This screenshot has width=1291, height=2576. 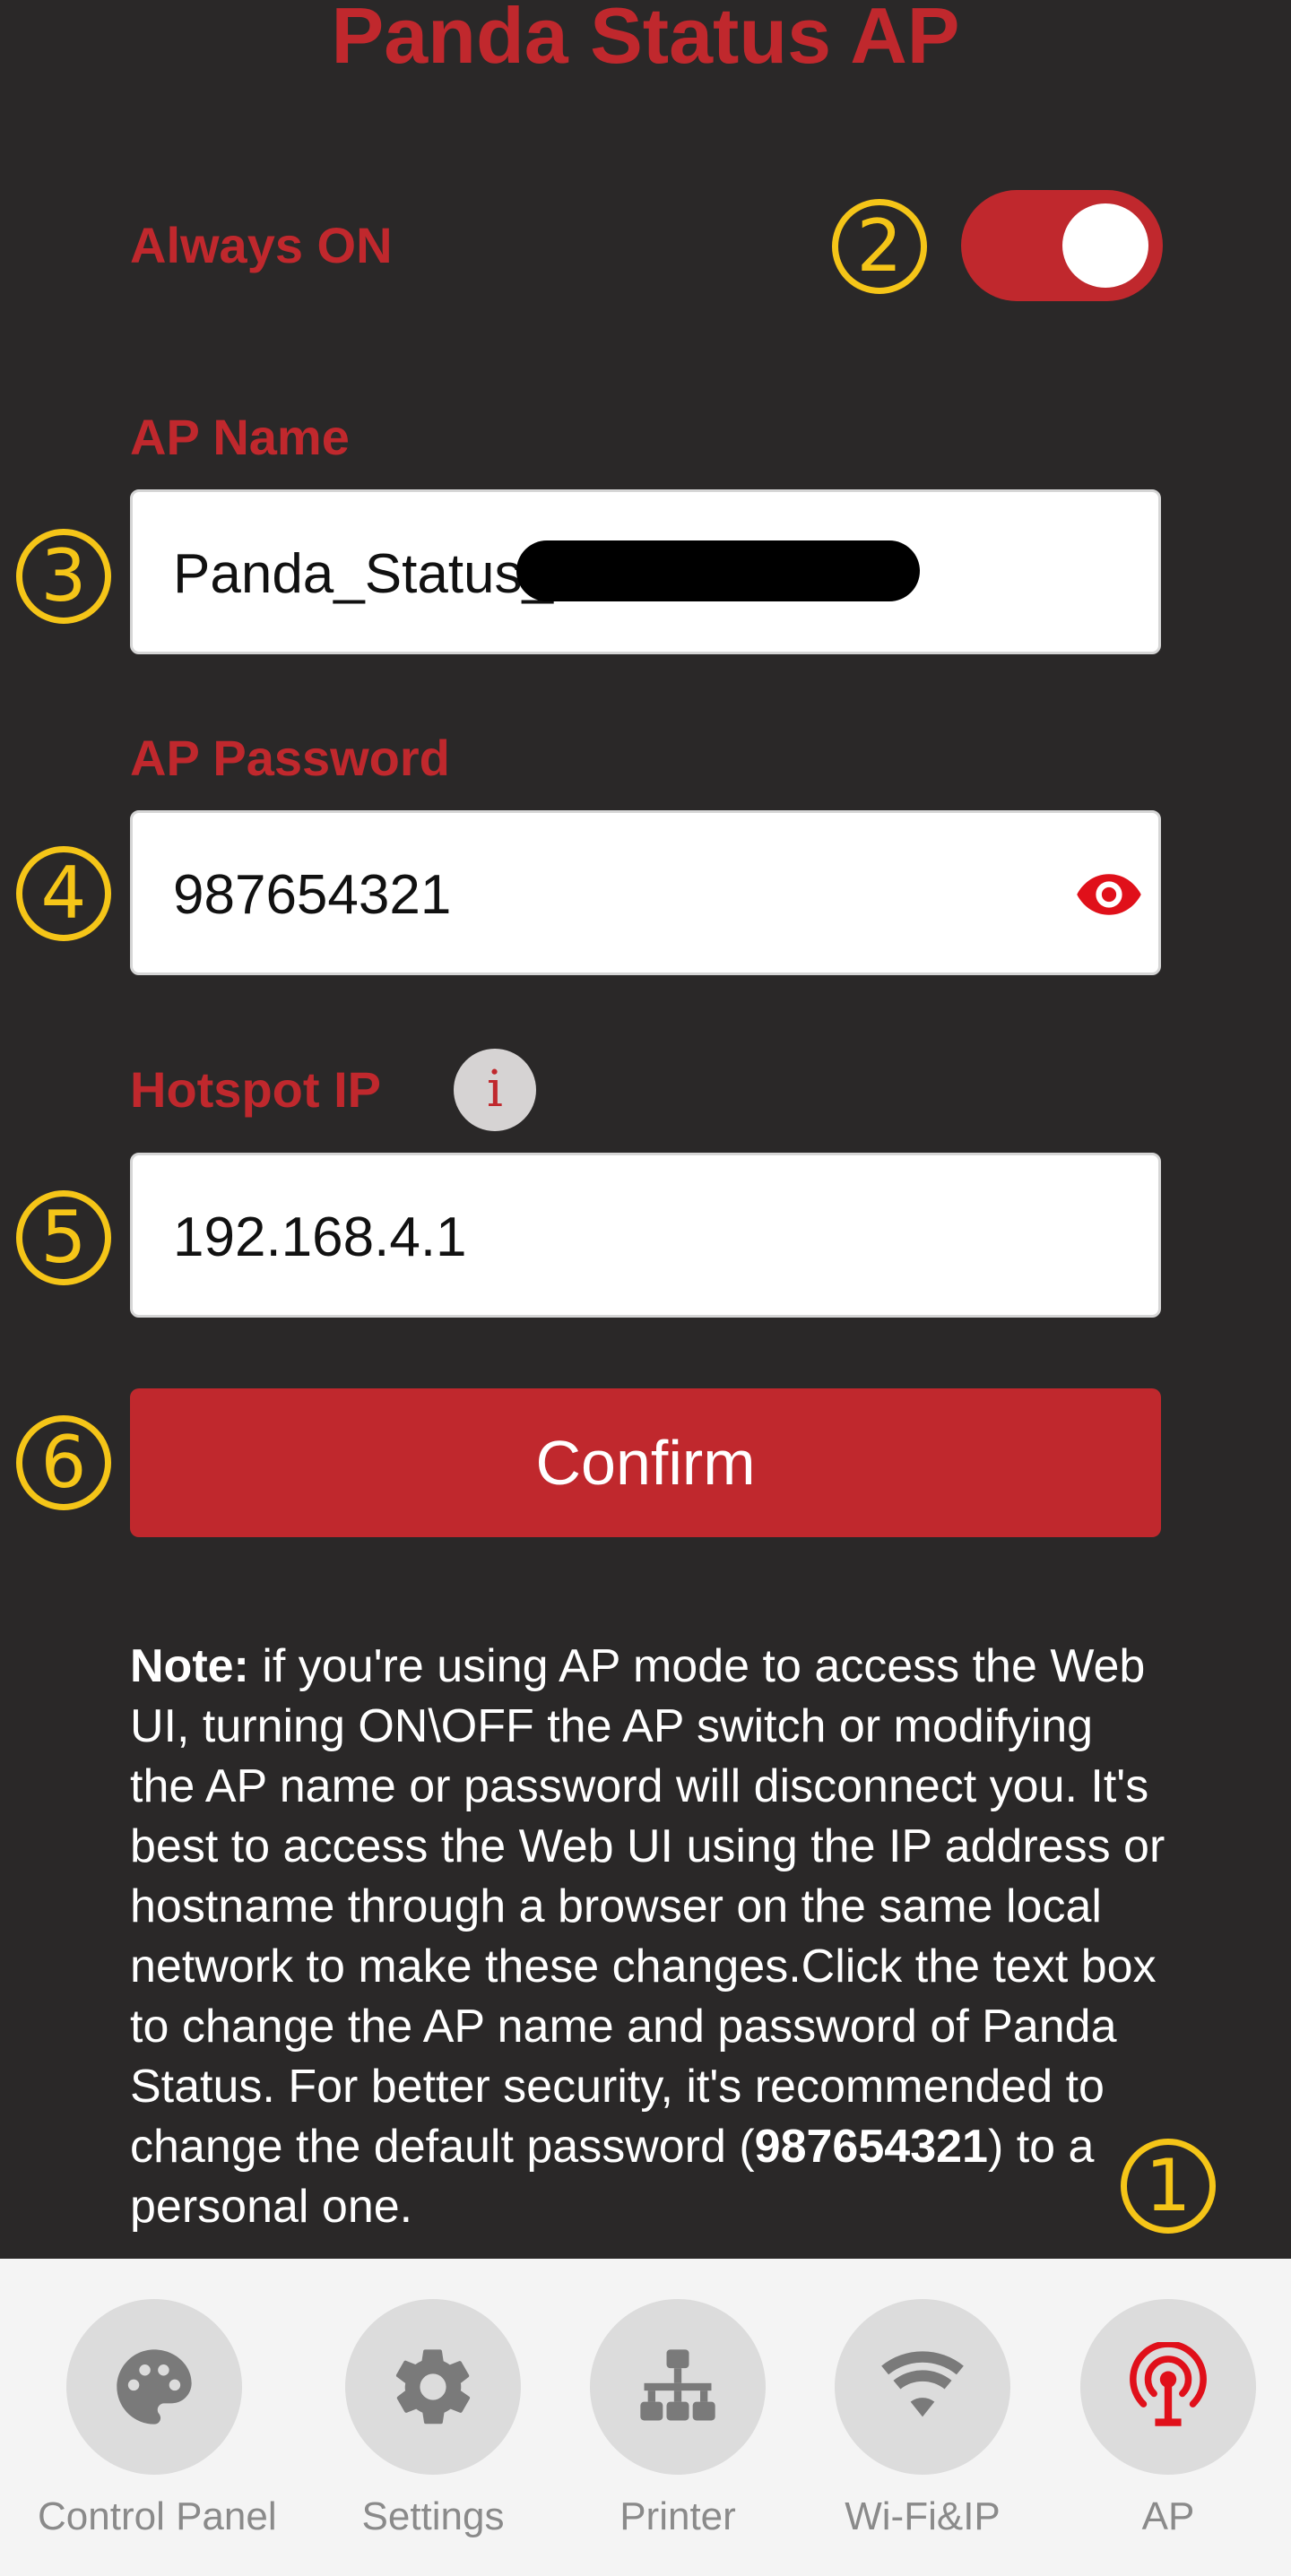 I want to click on nav-item-printer: Printer, so click(x=678, y=2429).